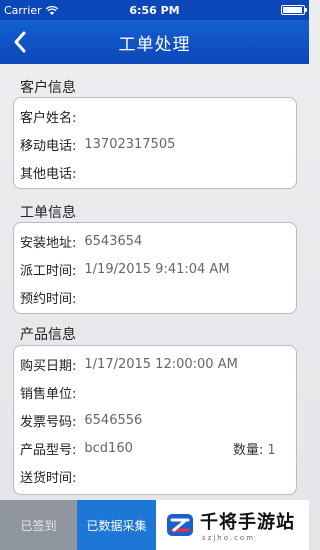  What do you see at coordinates (51, 10) in the screenshot?
I see `wifi-icon` at bounding box center [51, 10].